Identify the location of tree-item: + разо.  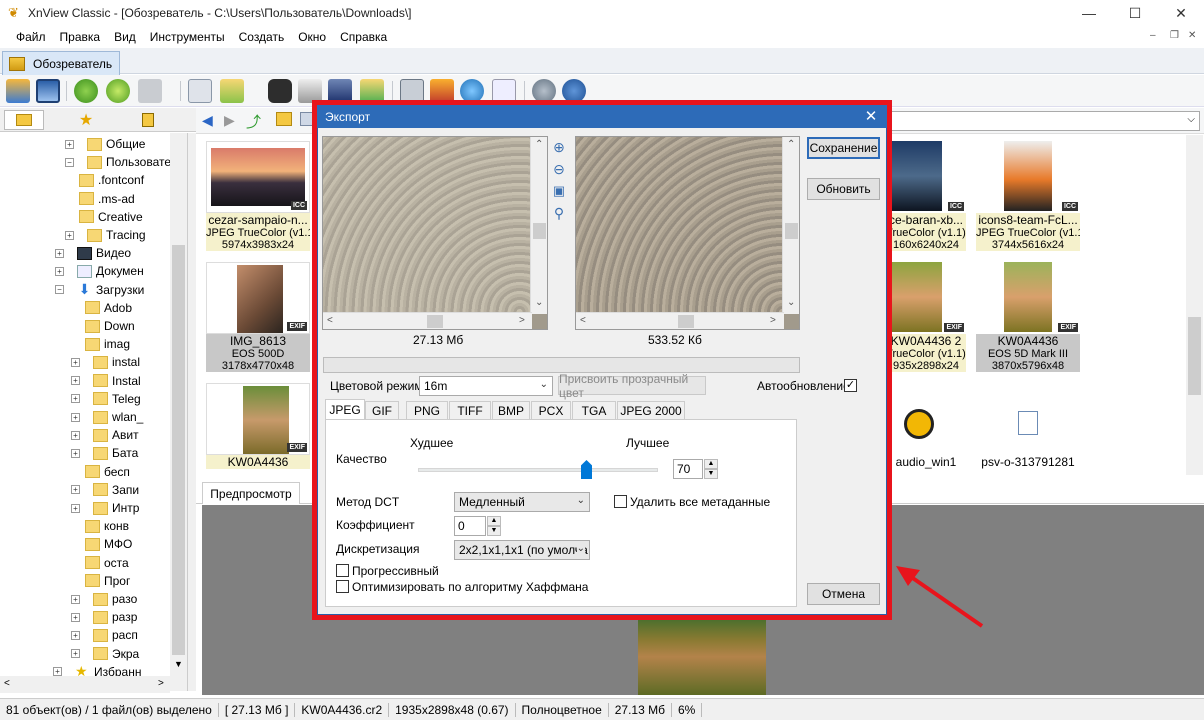
(104, 599).